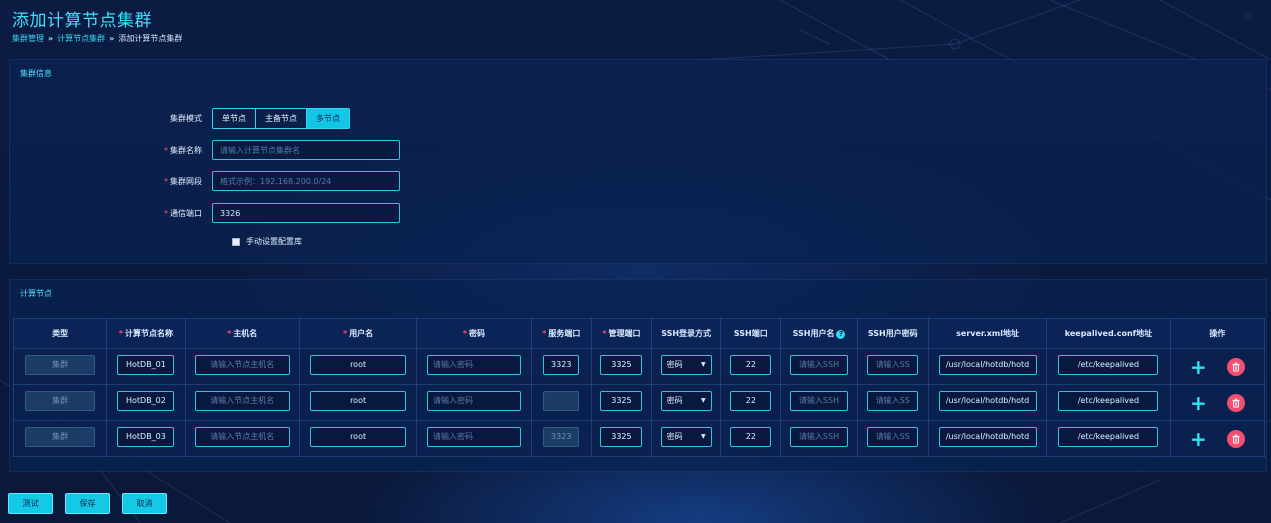 The height and width of the screenshot is (523, 1271). I want to click on breadcrumb-compute-cluster: 计算节点集群, so click(81, 38).